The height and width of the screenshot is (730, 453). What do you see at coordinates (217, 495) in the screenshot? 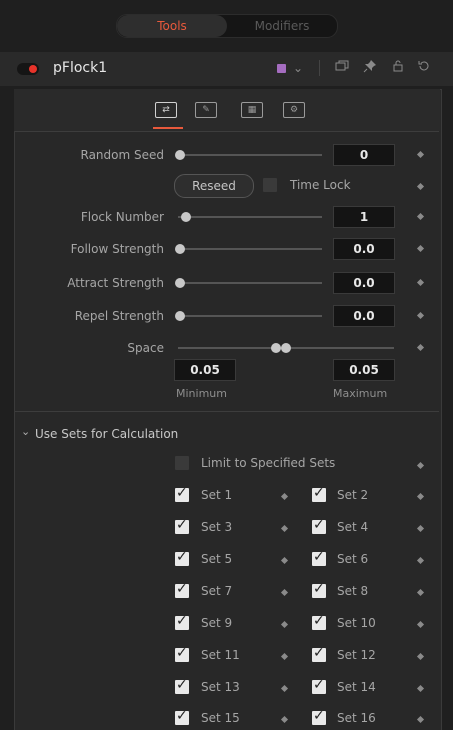
I see `set-1-label: Set 1` at bounding box center [217, 495].